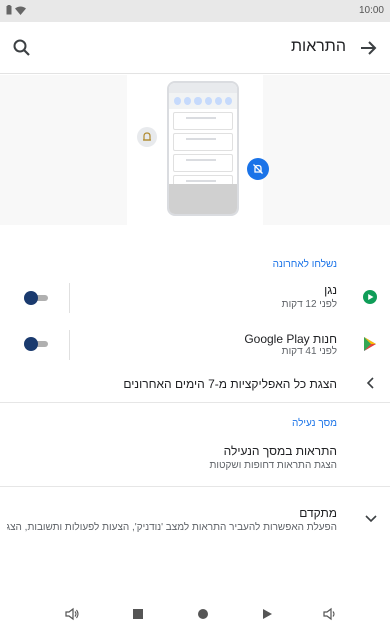 Image resolution: width=390 pixels, height=625 pixels. What do you see at coordinates (290, 339) in the screenshot?
I see `app-name: חנות Google Play` at bounding box center [290, 339].